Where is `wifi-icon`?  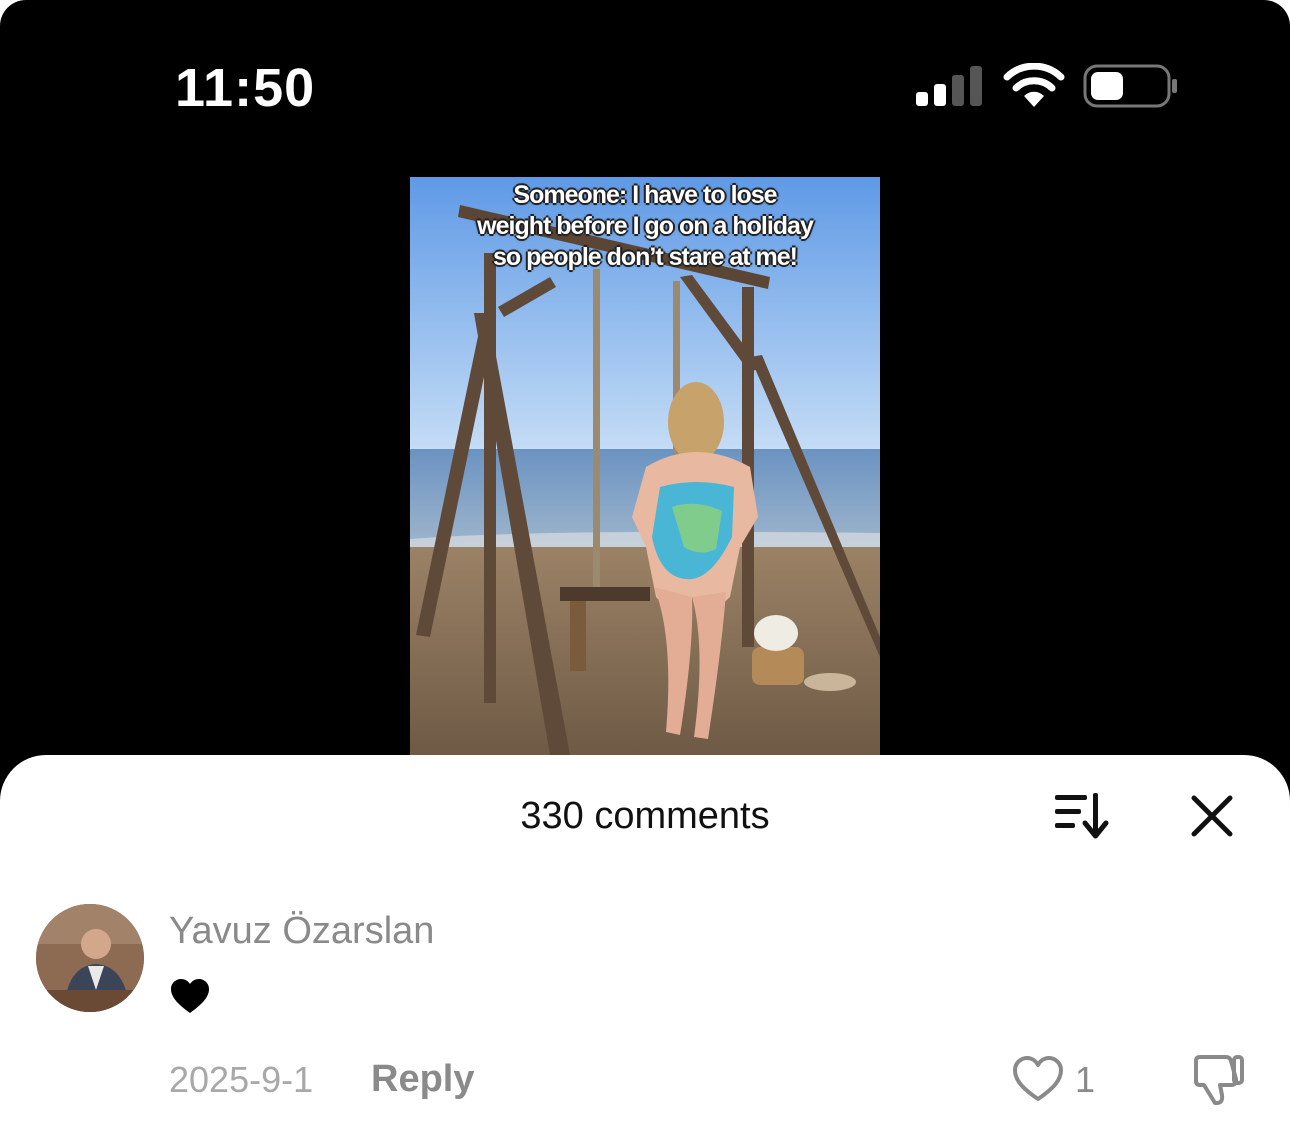
wifi-icon is located at coordinates (1034, 85).